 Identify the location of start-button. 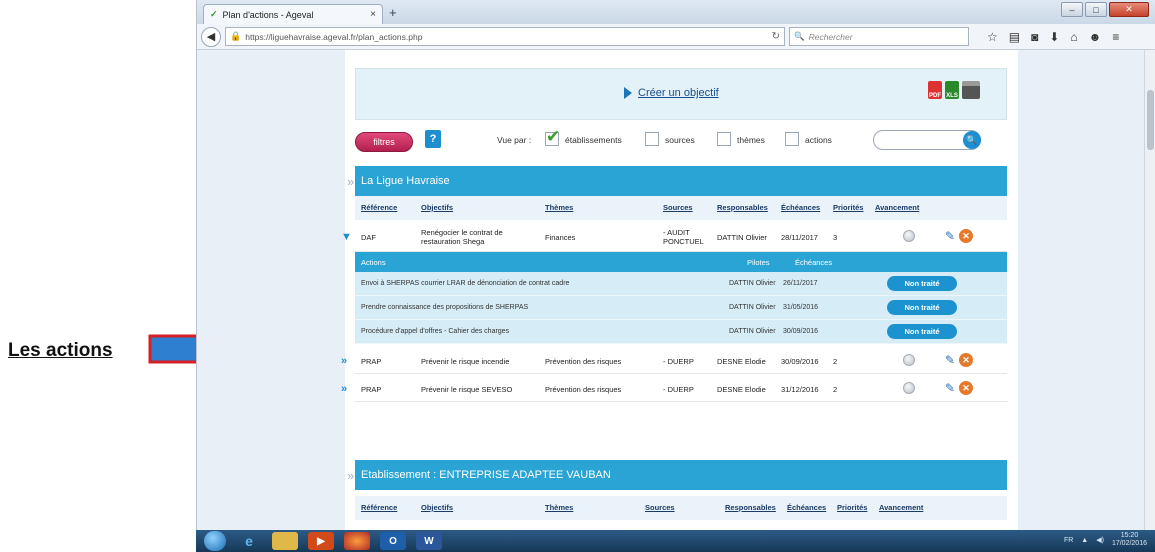
(215, 541).